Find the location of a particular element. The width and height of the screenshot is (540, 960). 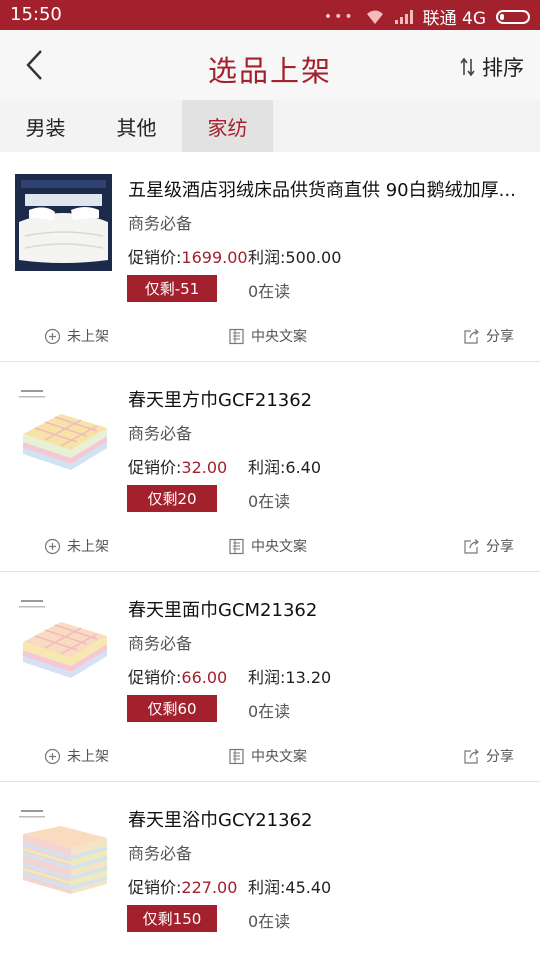

header: 选品上架 排序 is located at coordinates (270, 65).